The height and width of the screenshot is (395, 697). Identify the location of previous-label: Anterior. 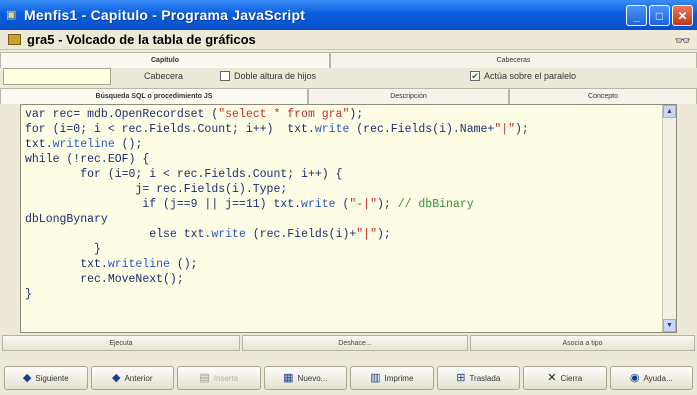
(138, 378).